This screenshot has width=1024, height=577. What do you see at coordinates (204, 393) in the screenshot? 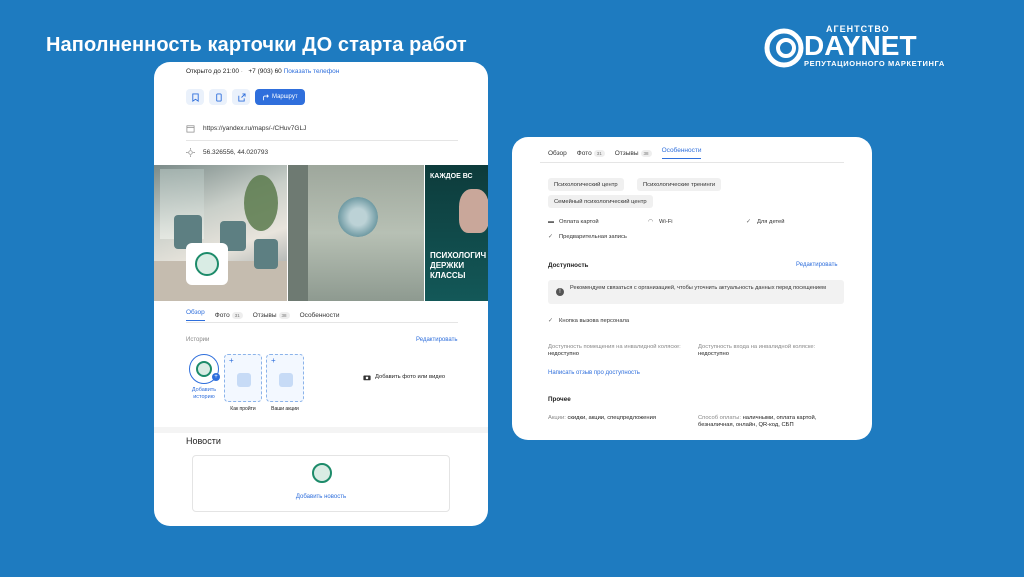
I see `add-story-label: Добавить историю` at bounding box center [204, 393].